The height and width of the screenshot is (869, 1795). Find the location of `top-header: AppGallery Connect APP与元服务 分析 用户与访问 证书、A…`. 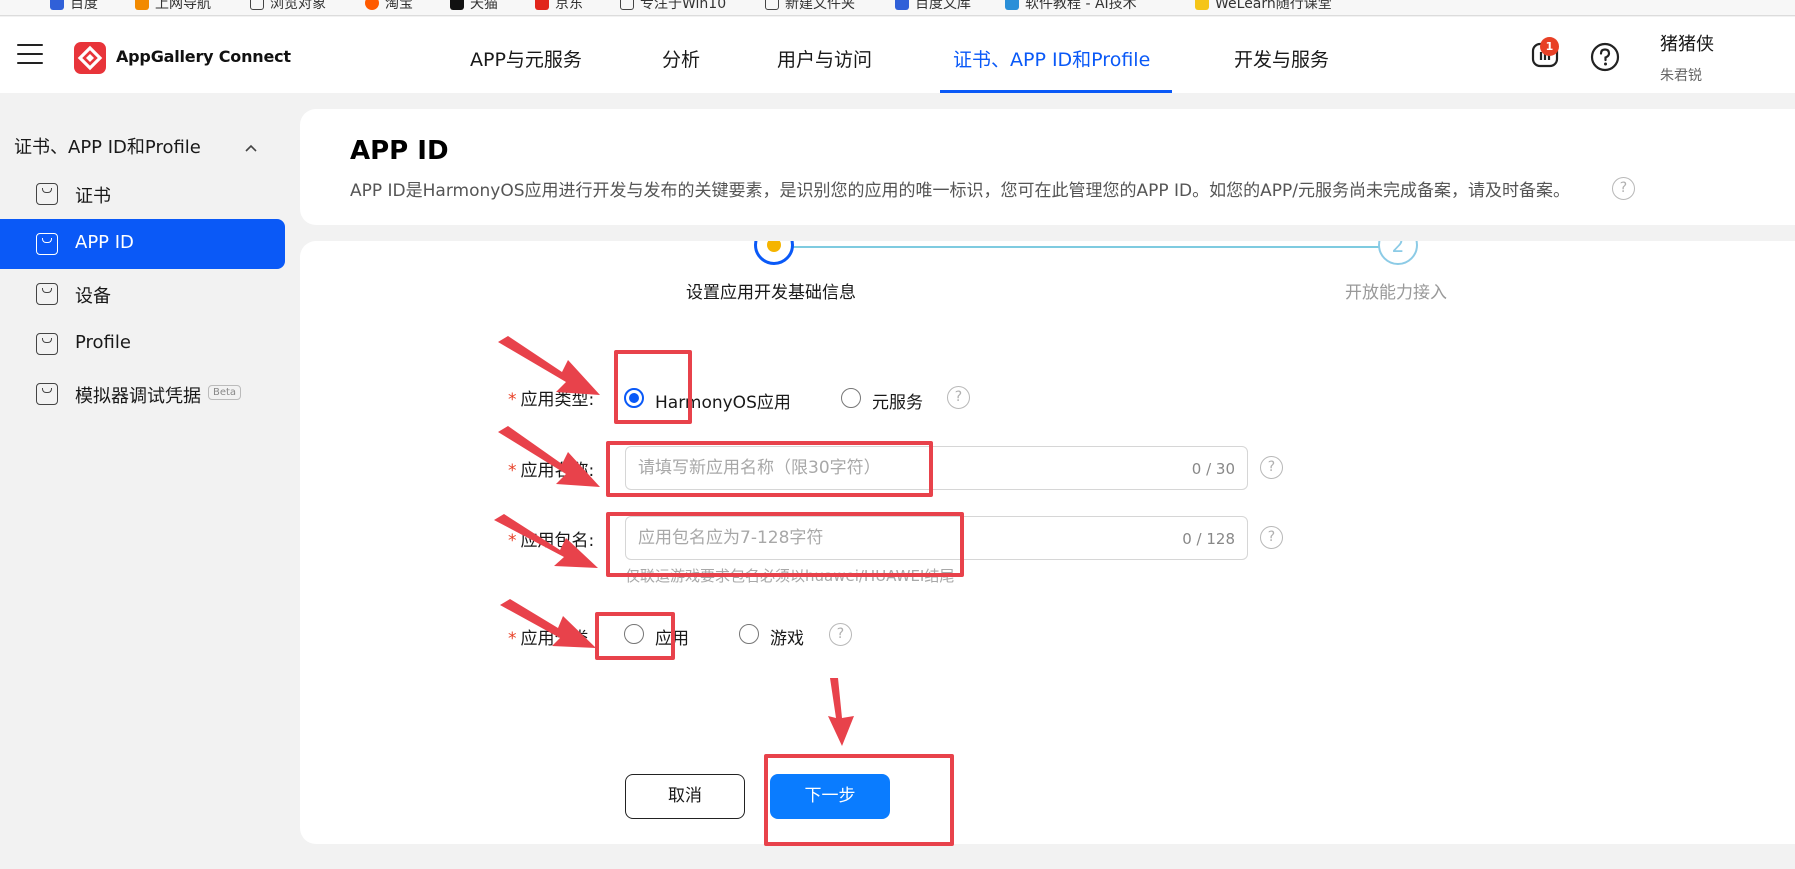

top-header: AppGallery Connect APP与元服务 分析 用户与访问 证书、A… is located at coordinates (897, 55).